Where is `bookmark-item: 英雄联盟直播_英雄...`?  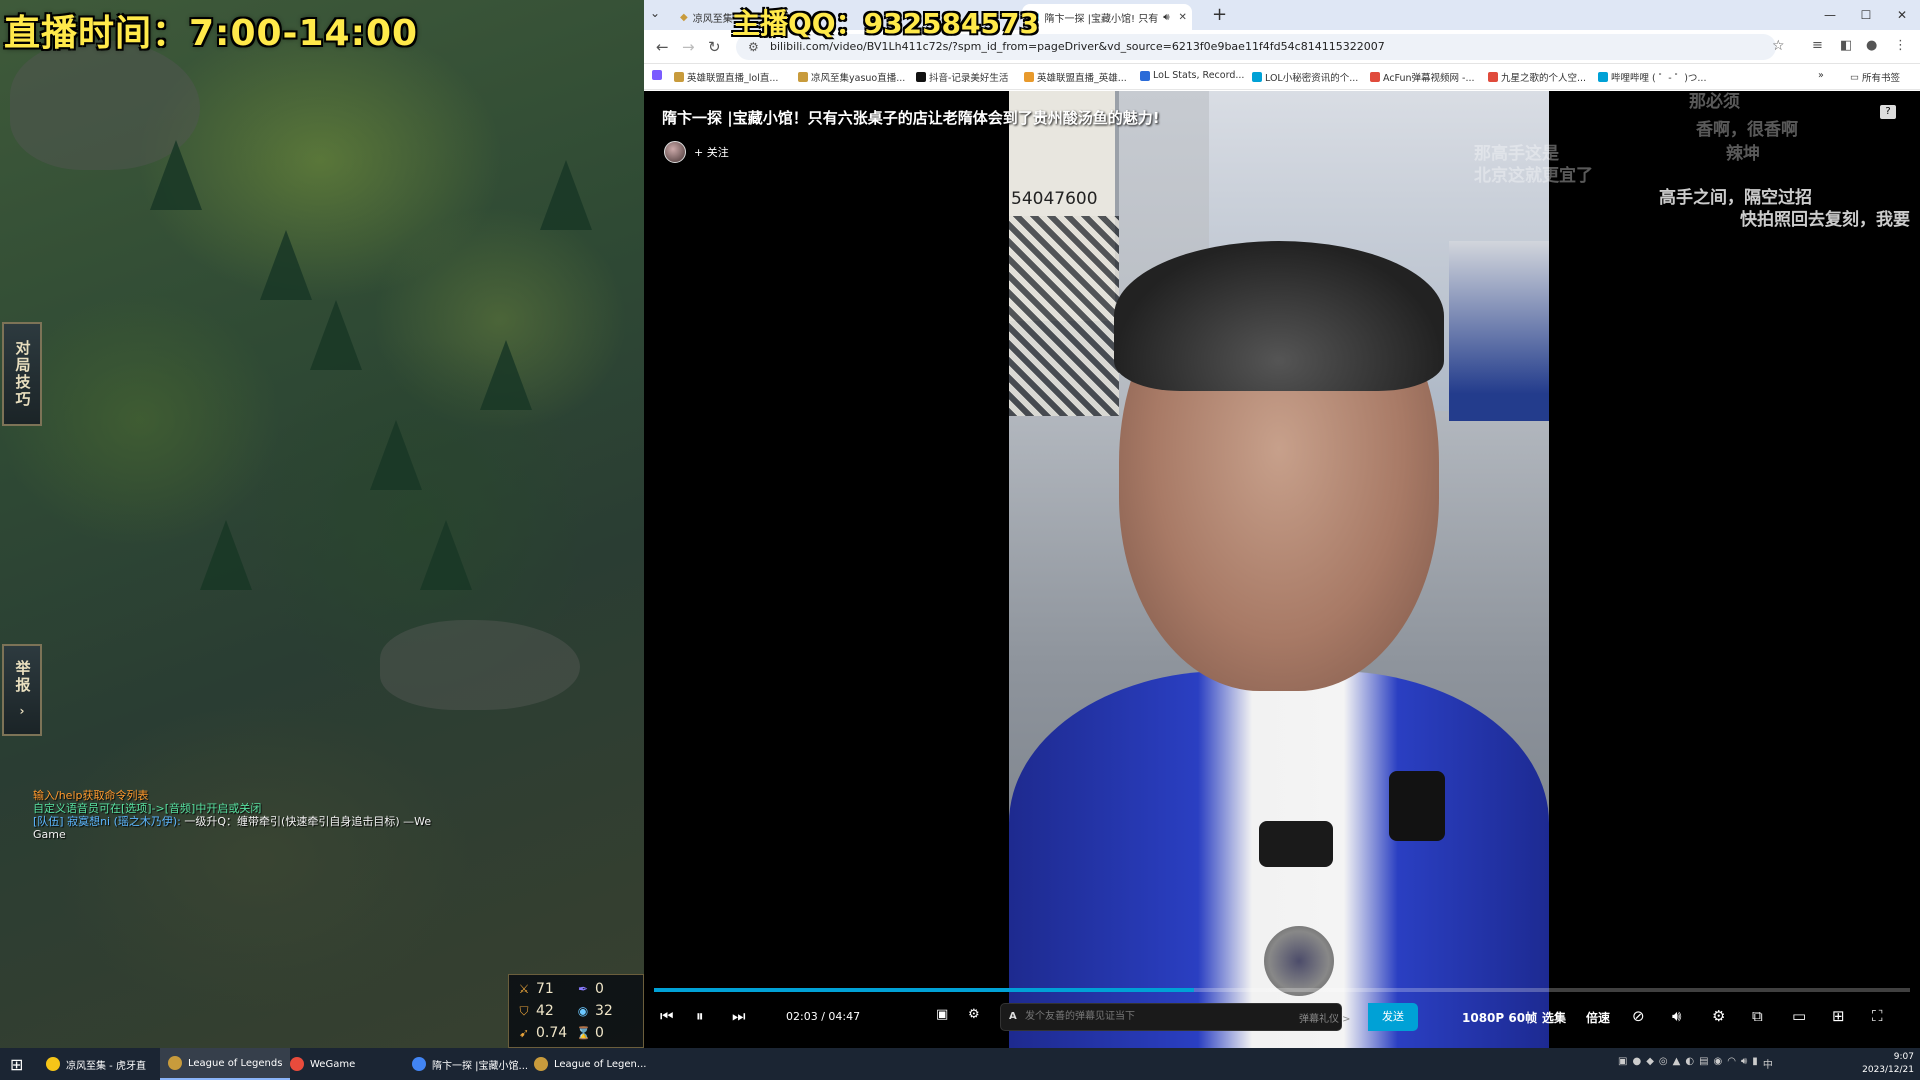
bookmark-item: 英雄联盟直播_英雄... is located at coordinates (1075, 77).